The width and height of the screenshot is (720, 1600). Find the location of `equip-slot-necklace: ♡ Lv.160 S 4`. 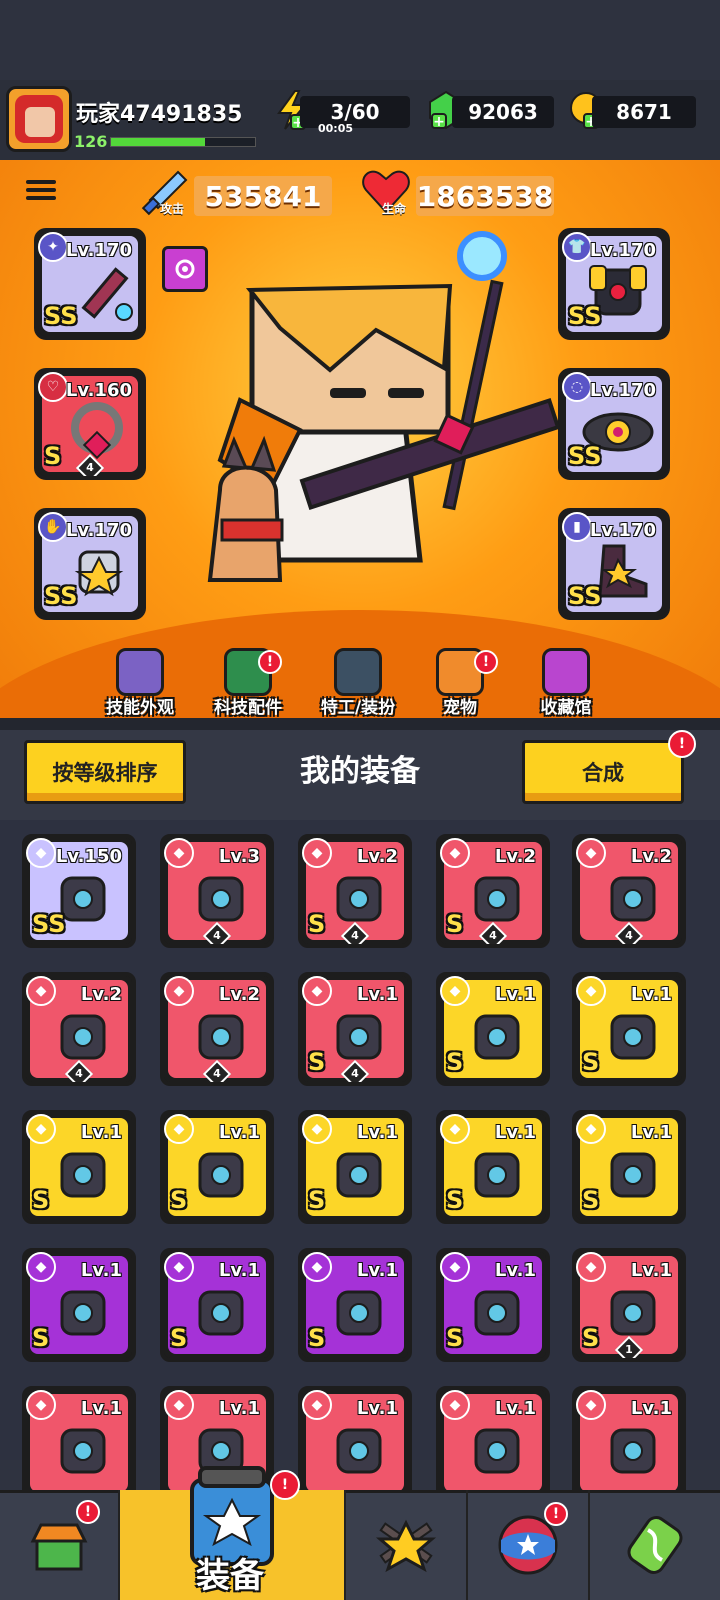

equip-slot-necklace: ♡ Lv.160 S 4 is located at coordinates (90, 424).